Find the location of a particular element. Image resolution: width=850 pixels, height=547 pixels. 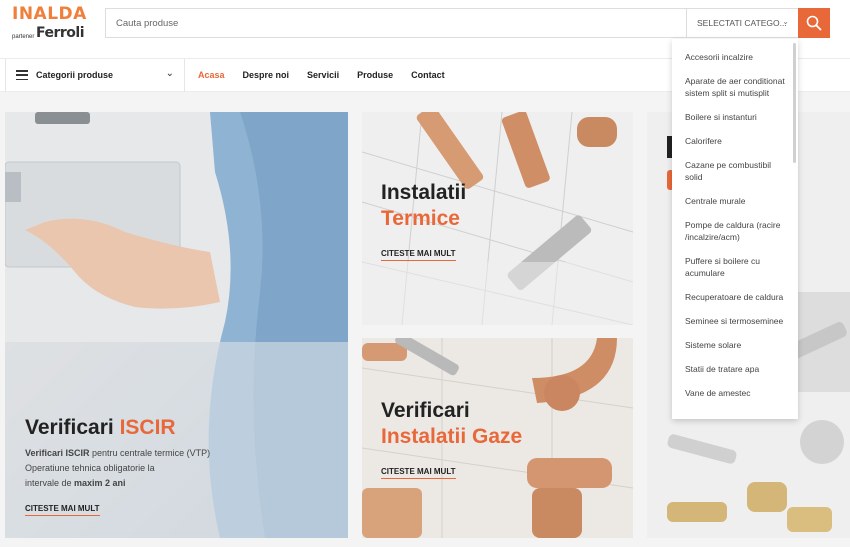

category-select: SELECTATI CATEGO... ⌄ is located at coordinates (742, 23).